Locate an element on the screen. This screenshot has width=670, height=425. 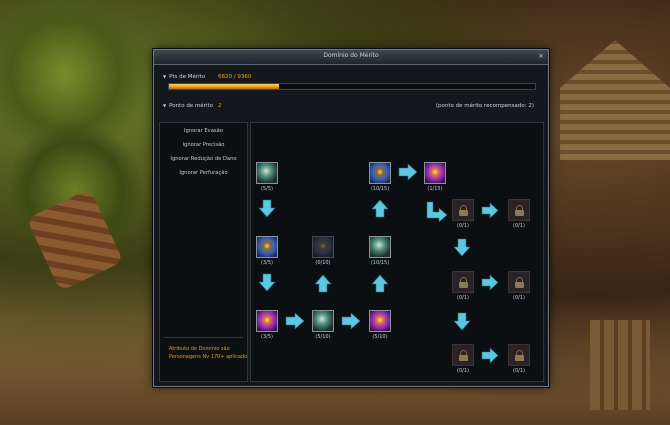
skill-count: (0/10) is located at coordinates (323, 263).